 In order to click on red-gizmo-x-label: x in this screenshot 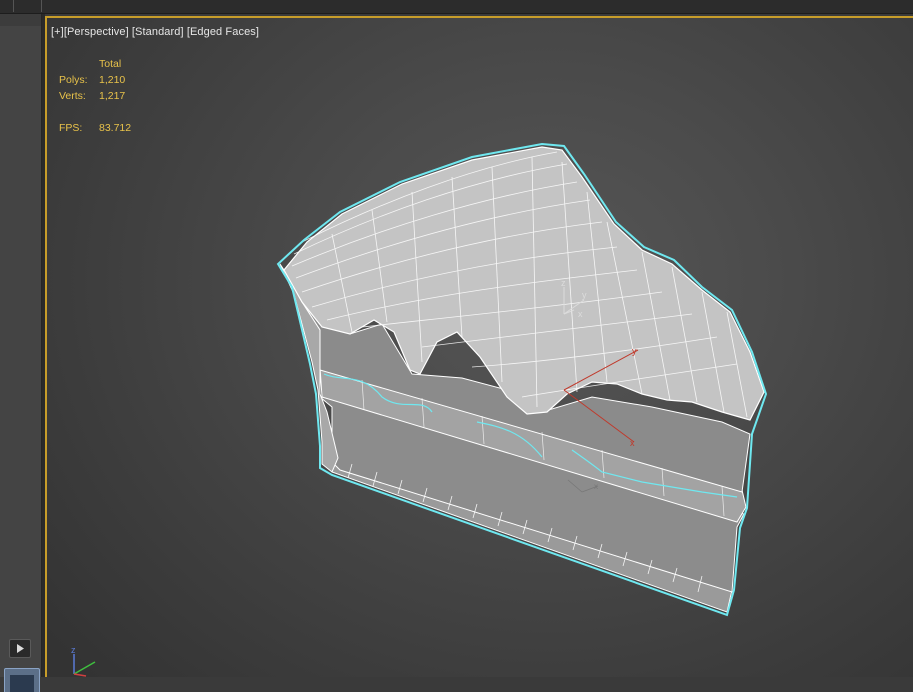, I will do `click(632, 443)`.